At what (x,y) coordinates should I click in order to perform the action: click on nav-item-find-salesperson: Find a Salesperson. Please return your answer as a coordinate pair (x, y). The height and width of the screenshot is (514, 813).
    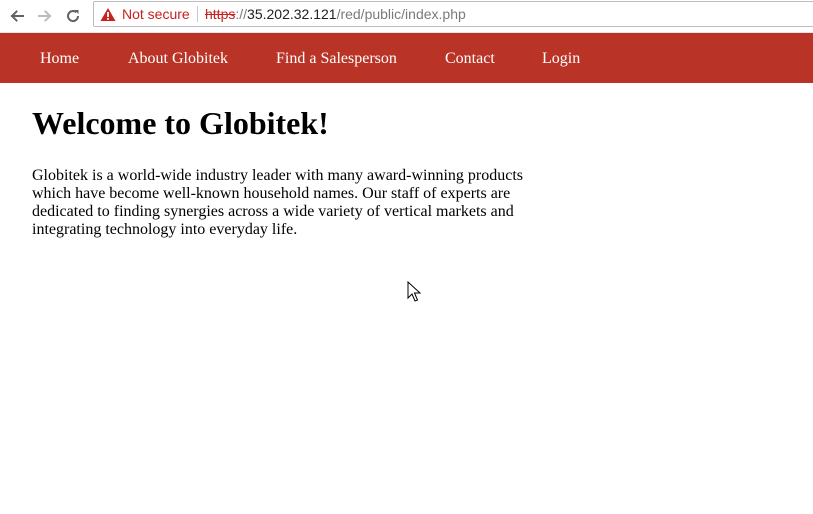
    Looking at the image, I should click on (336, 58).